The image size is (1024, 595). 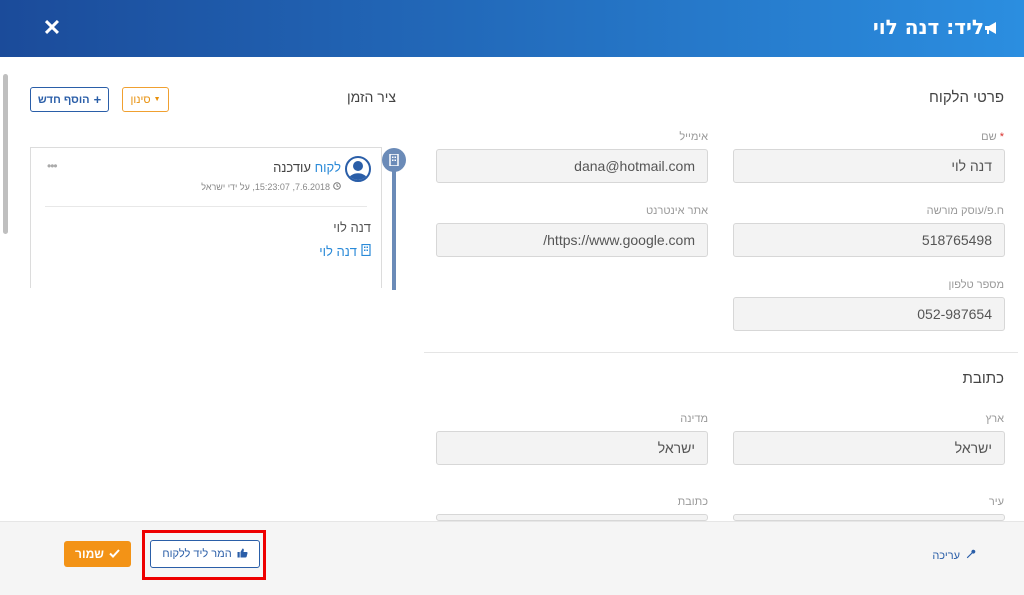 I want to click on customer-link: לקוח, so click(x=328, y=167).